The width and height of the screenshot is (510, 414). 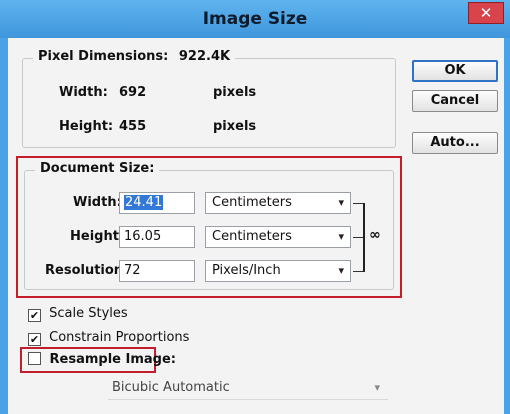 I want to click on pixel-width-unit: pixels, so click(x=235, y=92).